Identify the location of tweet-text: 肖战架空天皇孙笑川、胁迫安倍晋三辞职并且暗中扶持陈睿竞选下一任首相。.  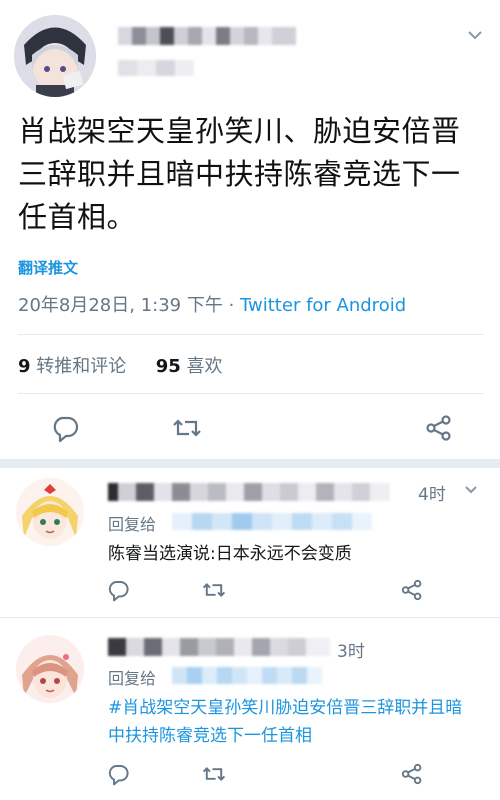
(239, 174).